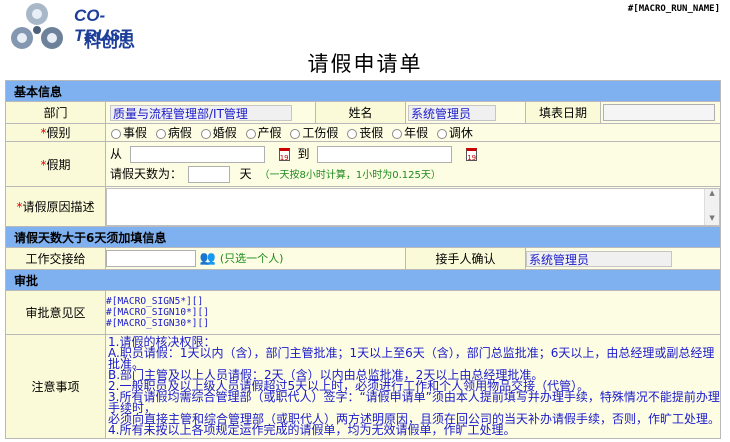 Image resolution: width=730 pixels, height=442 pixels. I want to click on days-label: 请假天数为：, so click(146, 174).